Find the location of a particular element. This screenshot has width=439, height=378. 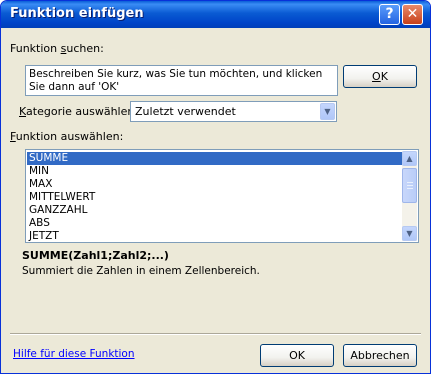

search-ok-accel: O is located at coordinates (376, 76).